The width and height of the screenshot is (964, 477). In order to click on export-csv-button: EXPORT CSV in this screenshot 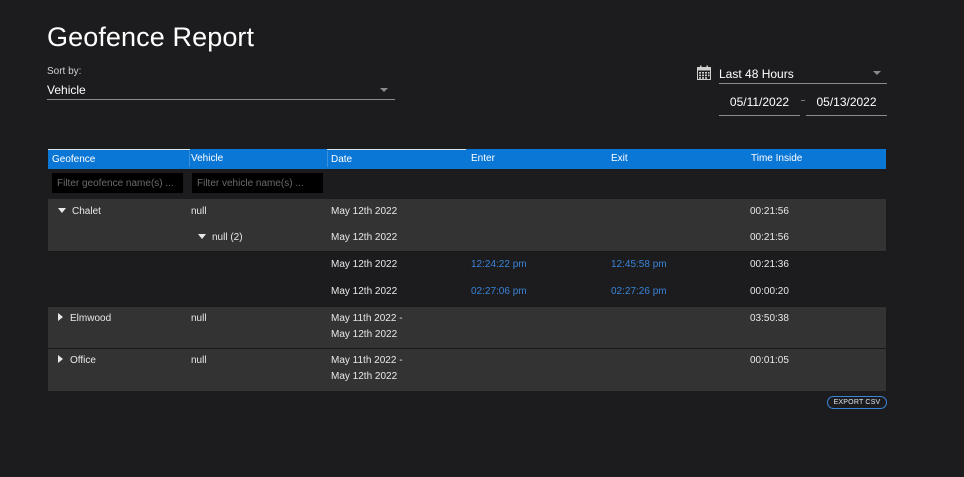, I will do `click(857, 402)`.